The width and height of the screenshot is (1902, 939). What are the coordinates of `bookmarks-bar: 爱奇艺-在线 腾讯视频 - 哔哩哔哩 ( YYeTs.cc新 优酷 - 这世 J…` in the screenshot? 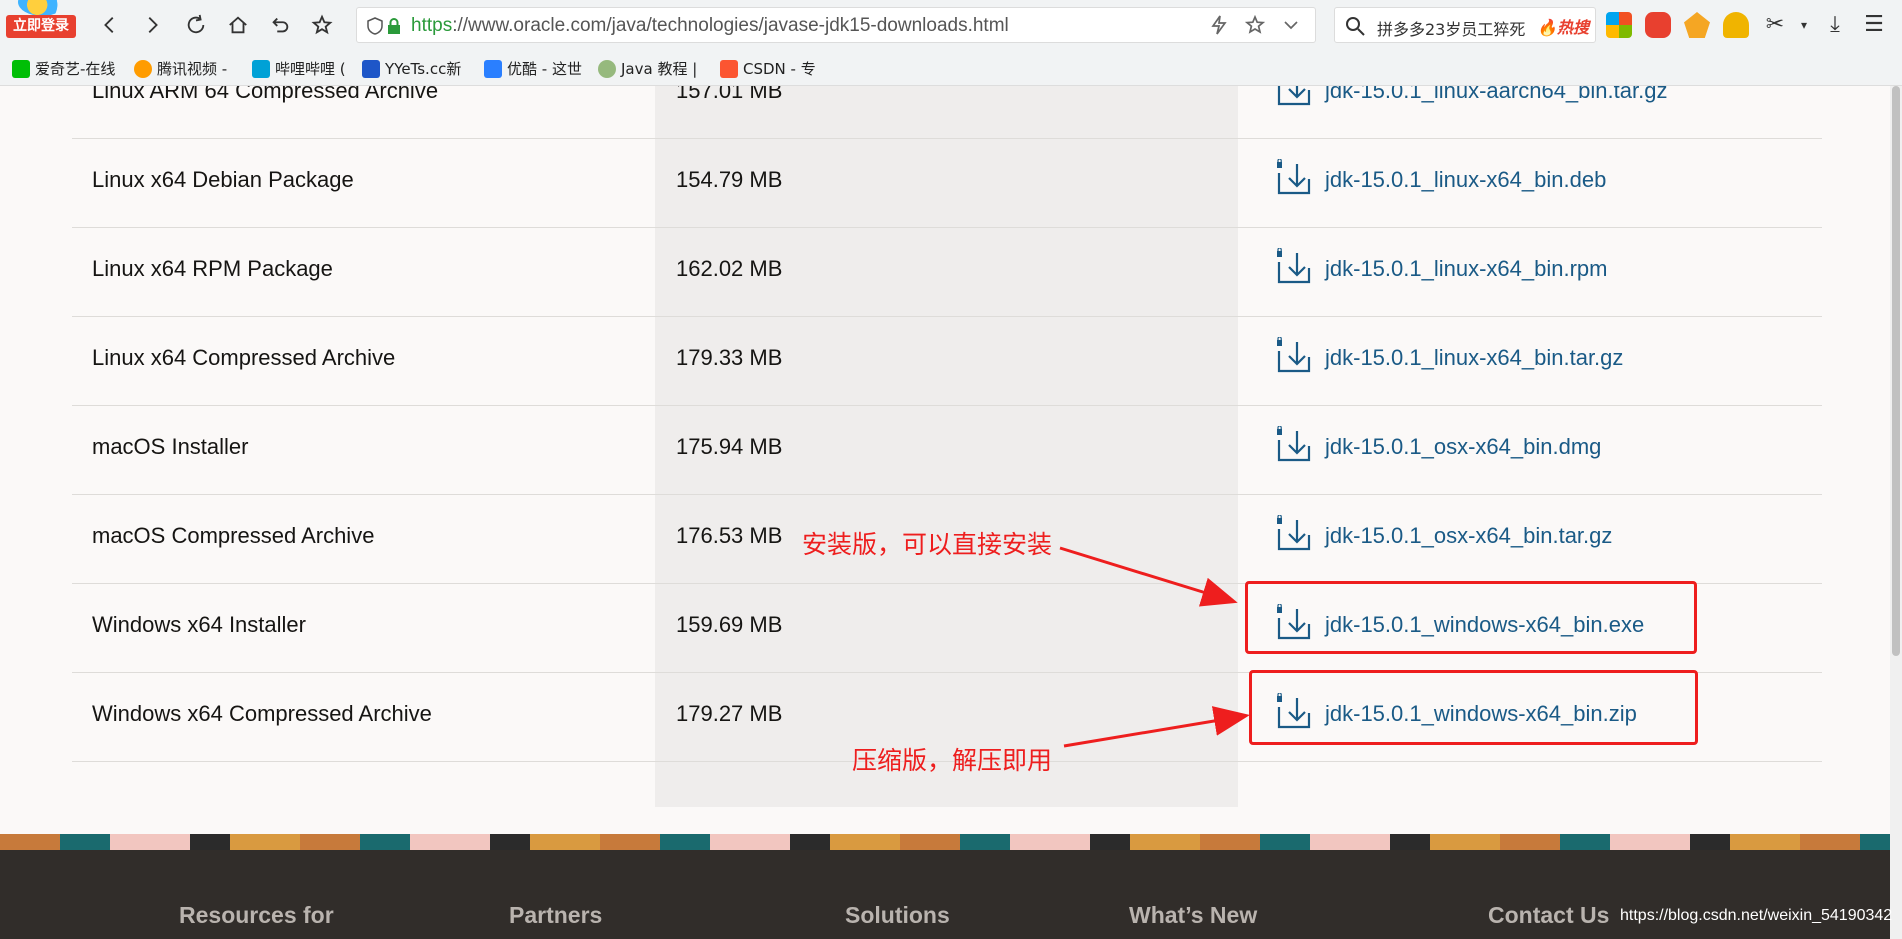 It's located at (951, 68).